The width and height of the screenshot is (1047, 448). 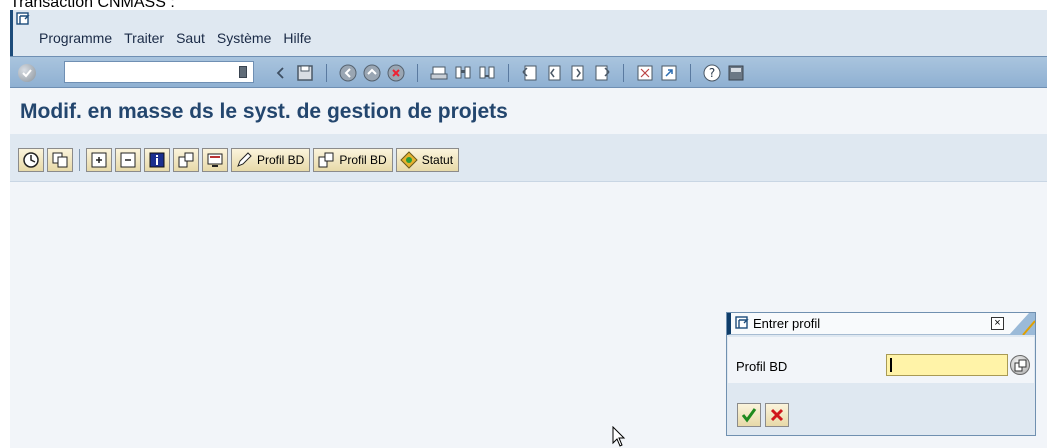 I want to click on copy-icon, so click(x=60, y=160).